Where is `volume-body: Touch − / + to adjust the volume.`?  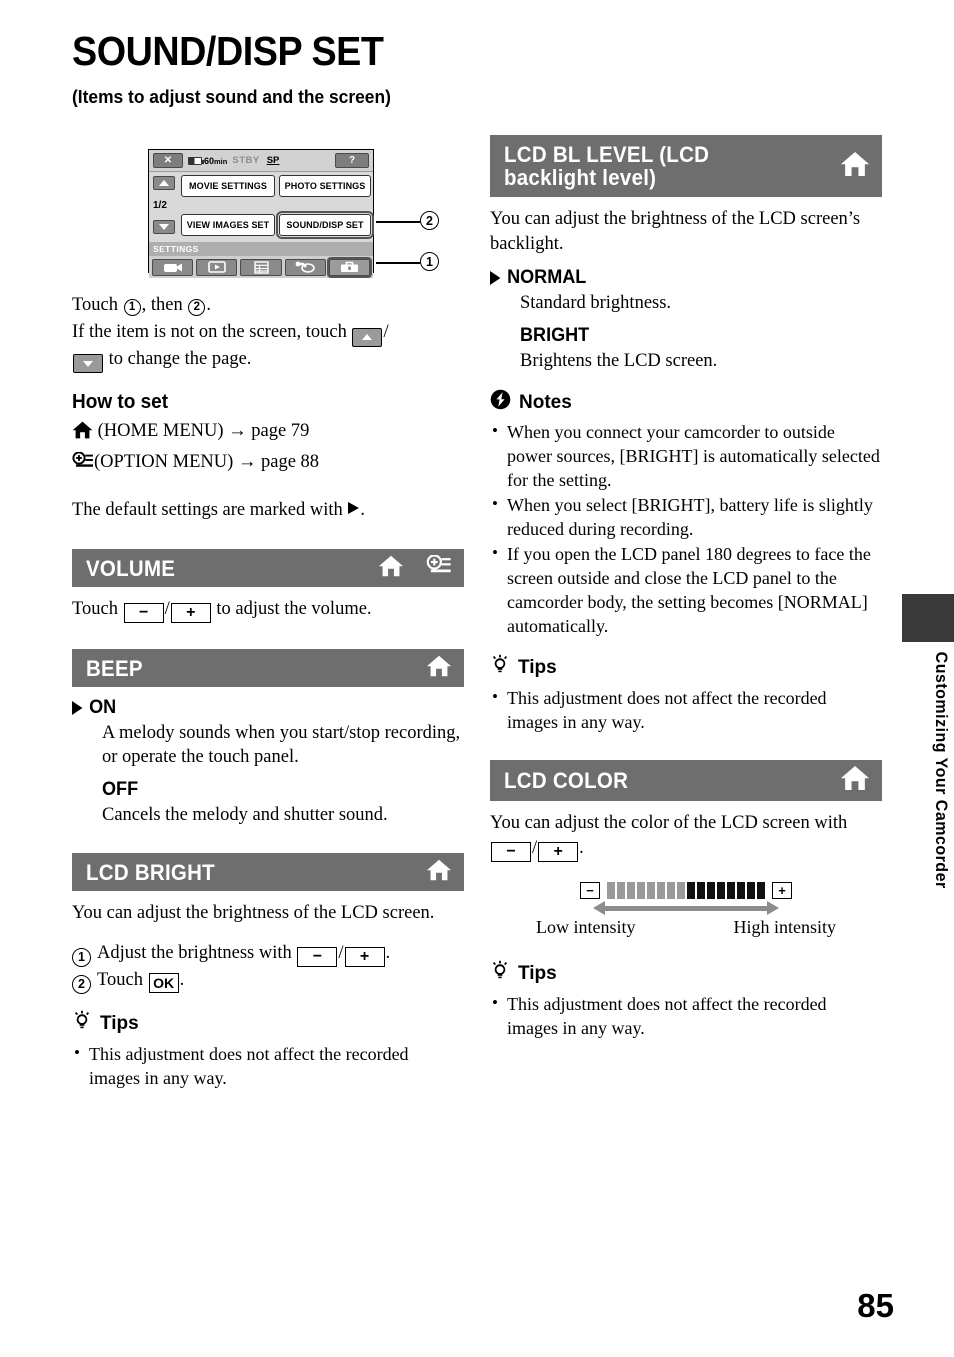 volume-body: Touch − / + to adjust the volume. is located at coordinates (268, 610).